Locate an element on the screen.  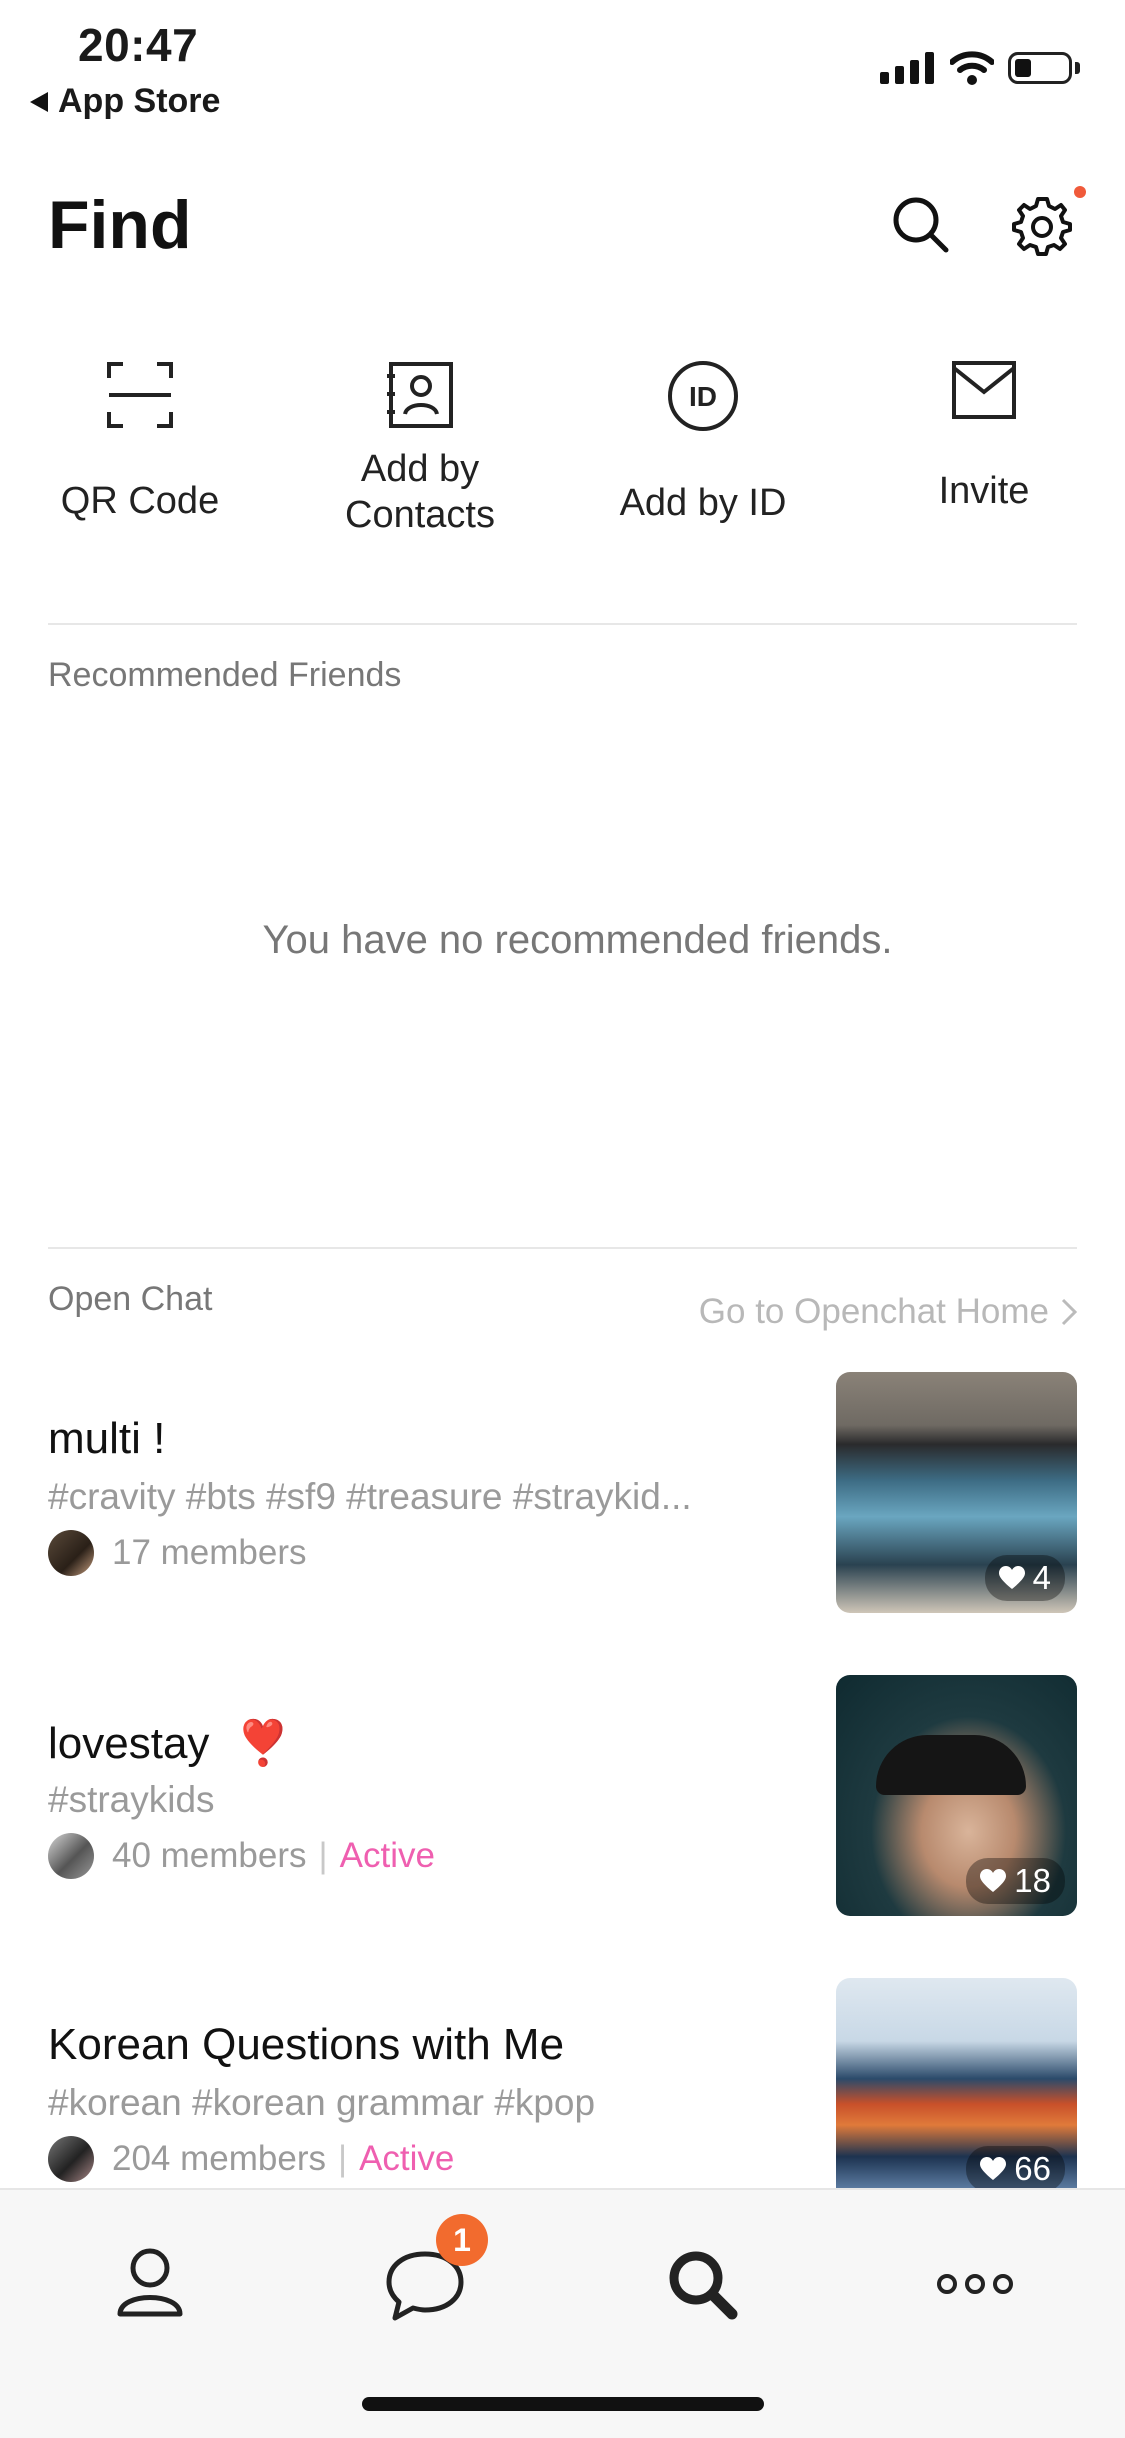
chat-thumbnail: 66 is located at coordinates (956, 2083).